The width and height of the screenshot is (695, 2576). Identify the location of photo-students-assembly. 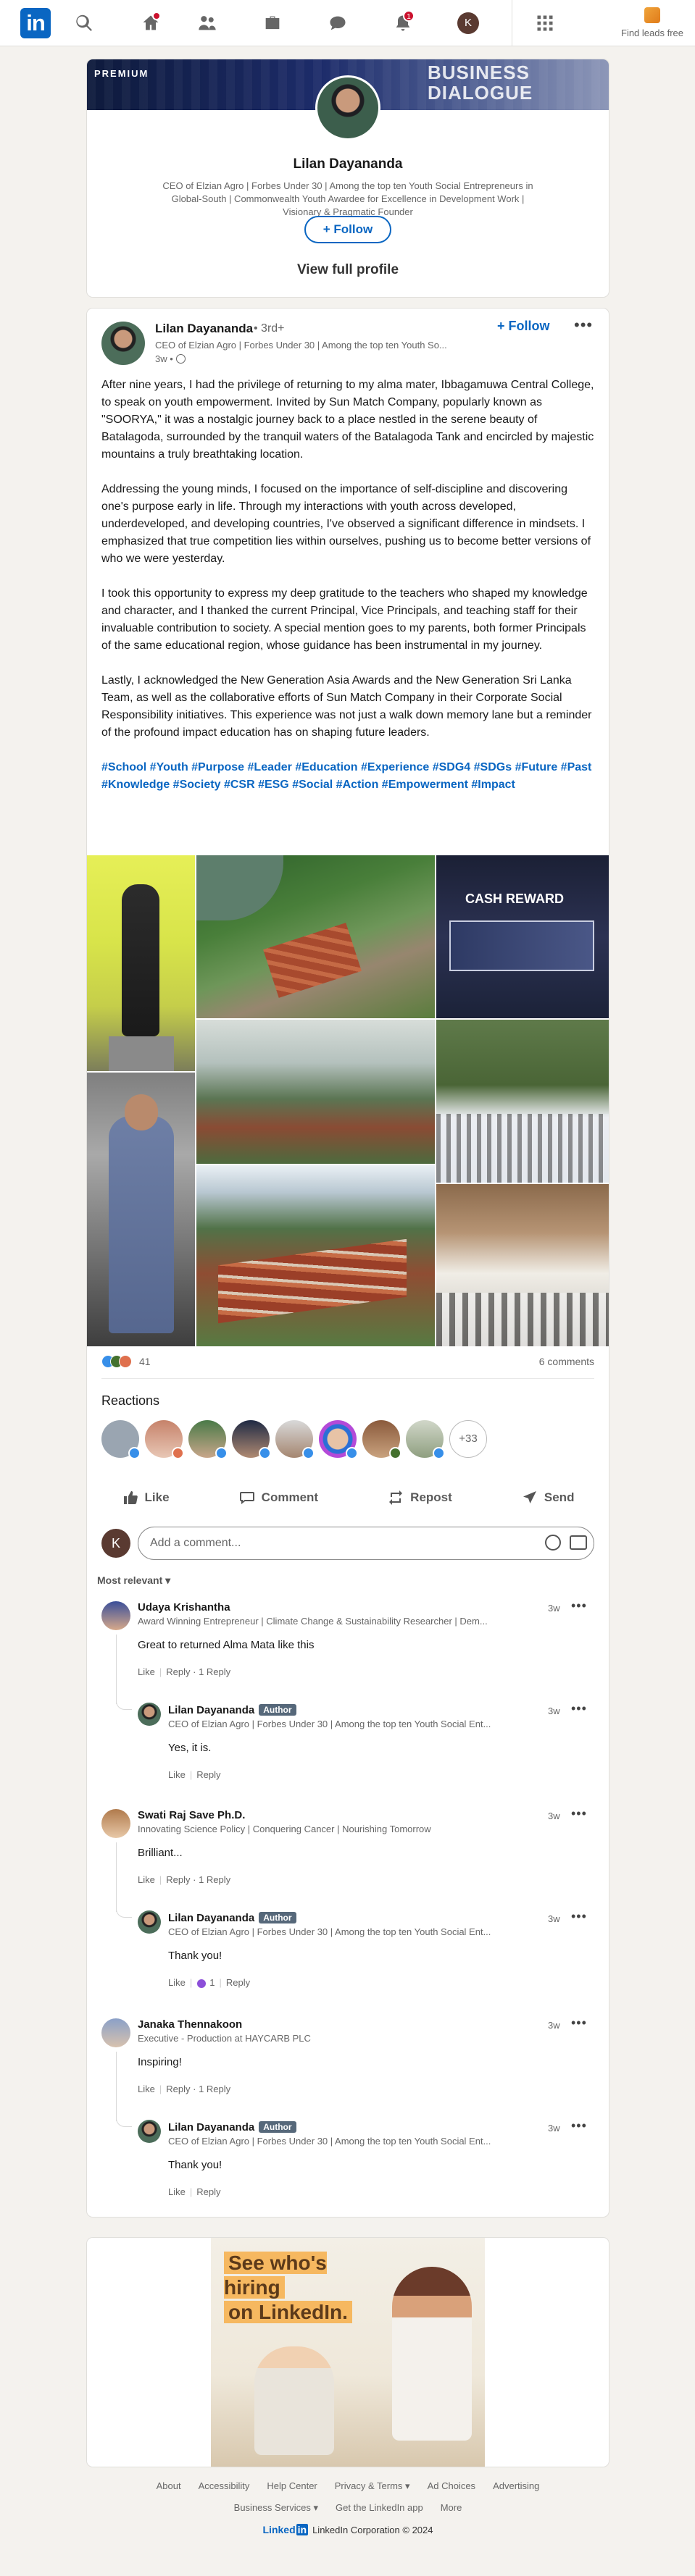
(522, 1101).